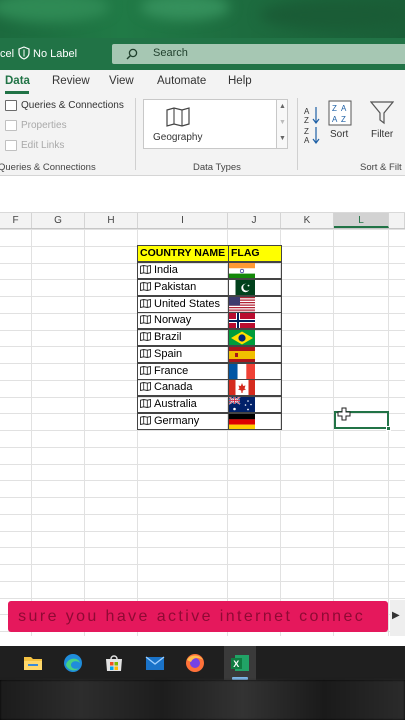  Describe the element at coordinates (240, 81) in the screenshot. I see `tab-help: Help` at that location.